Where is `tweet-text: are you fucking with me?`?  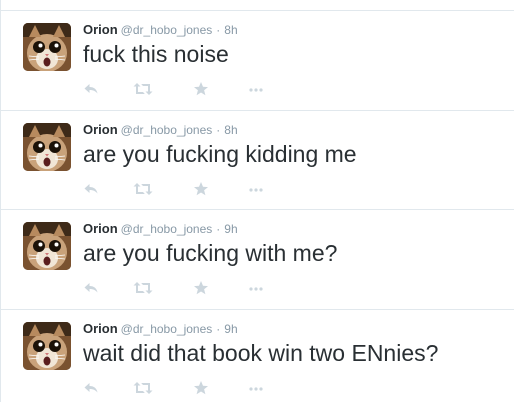 tweet-text: are you fucking with me? is located at coordinates (210, 253).